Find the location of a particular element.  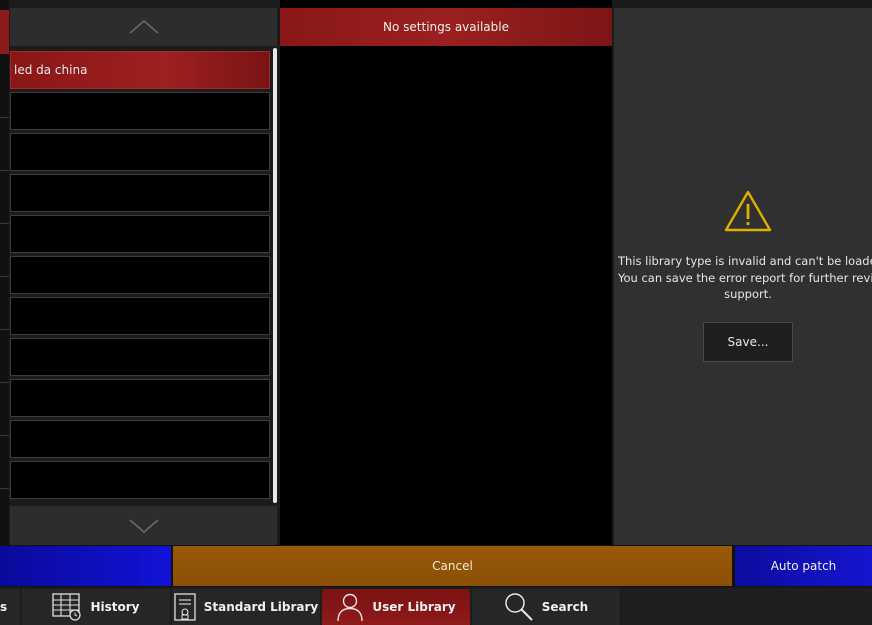

chevron-down-icon is located at coordinates (143, 525).